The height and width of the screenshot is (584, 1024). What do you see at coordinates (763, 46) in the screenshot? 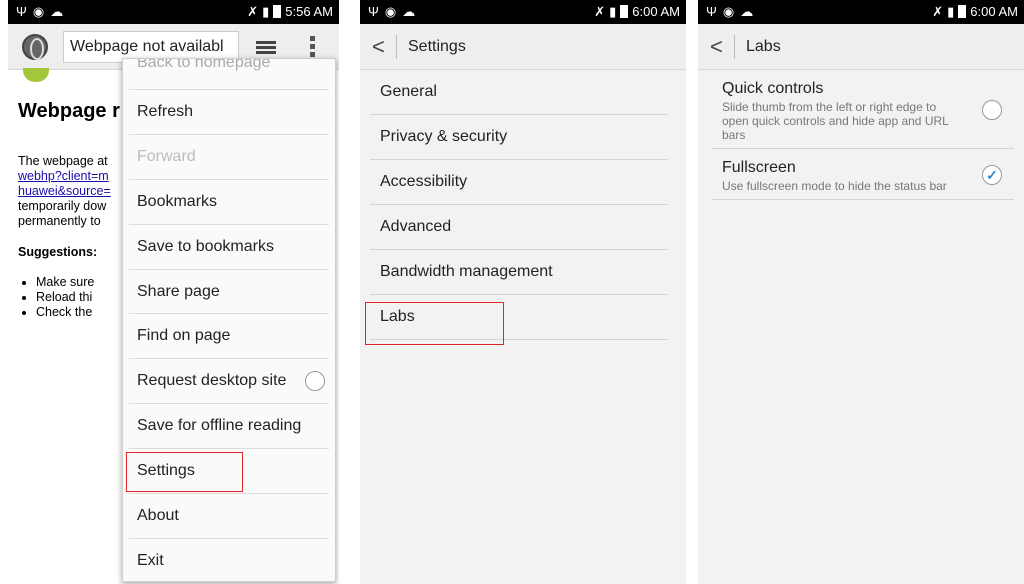
I see `page-title: Labs` at bounding box center [763, 46].